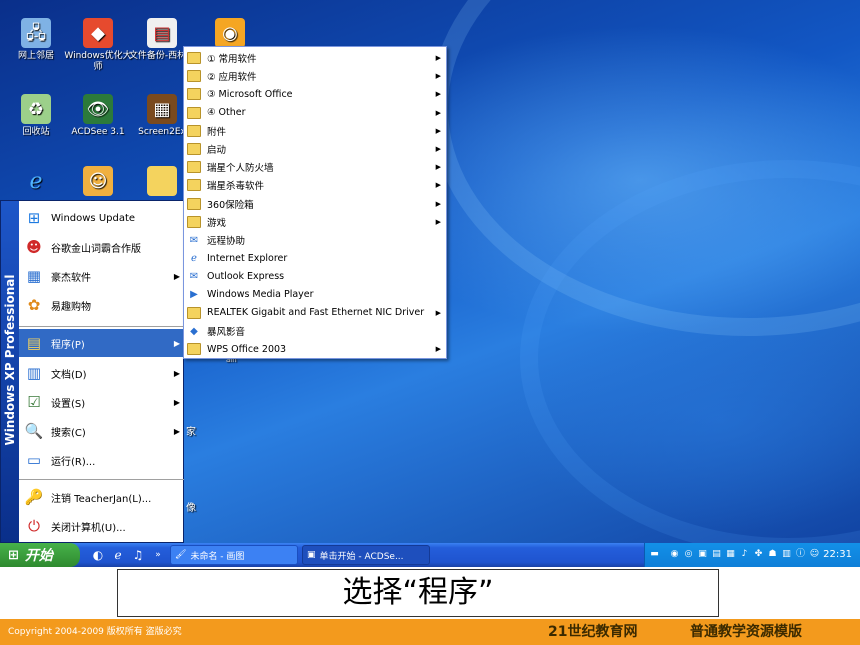  What do you see at coordinates (315, 295) in the screenshot?
I see `programs-item: ▶ Windows Media Player` at bounding box center [315, 295].